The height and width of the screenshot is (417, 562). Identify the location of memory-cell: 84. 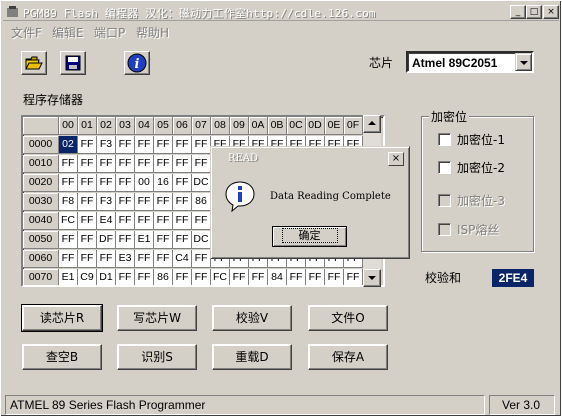
(277, 277).